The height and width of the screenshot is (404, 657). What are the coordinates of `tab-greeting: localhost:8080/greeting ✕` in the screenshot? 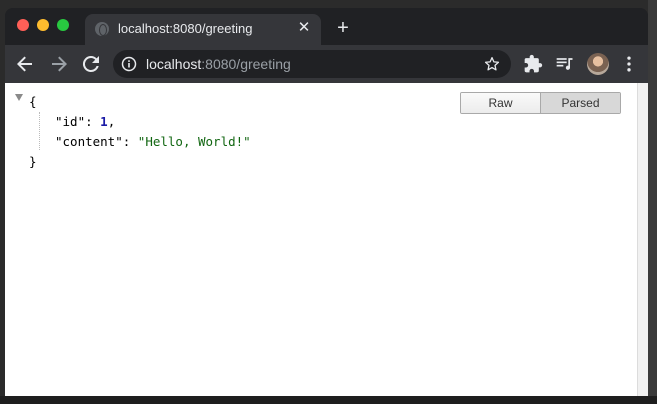 It's located at (203, 29).